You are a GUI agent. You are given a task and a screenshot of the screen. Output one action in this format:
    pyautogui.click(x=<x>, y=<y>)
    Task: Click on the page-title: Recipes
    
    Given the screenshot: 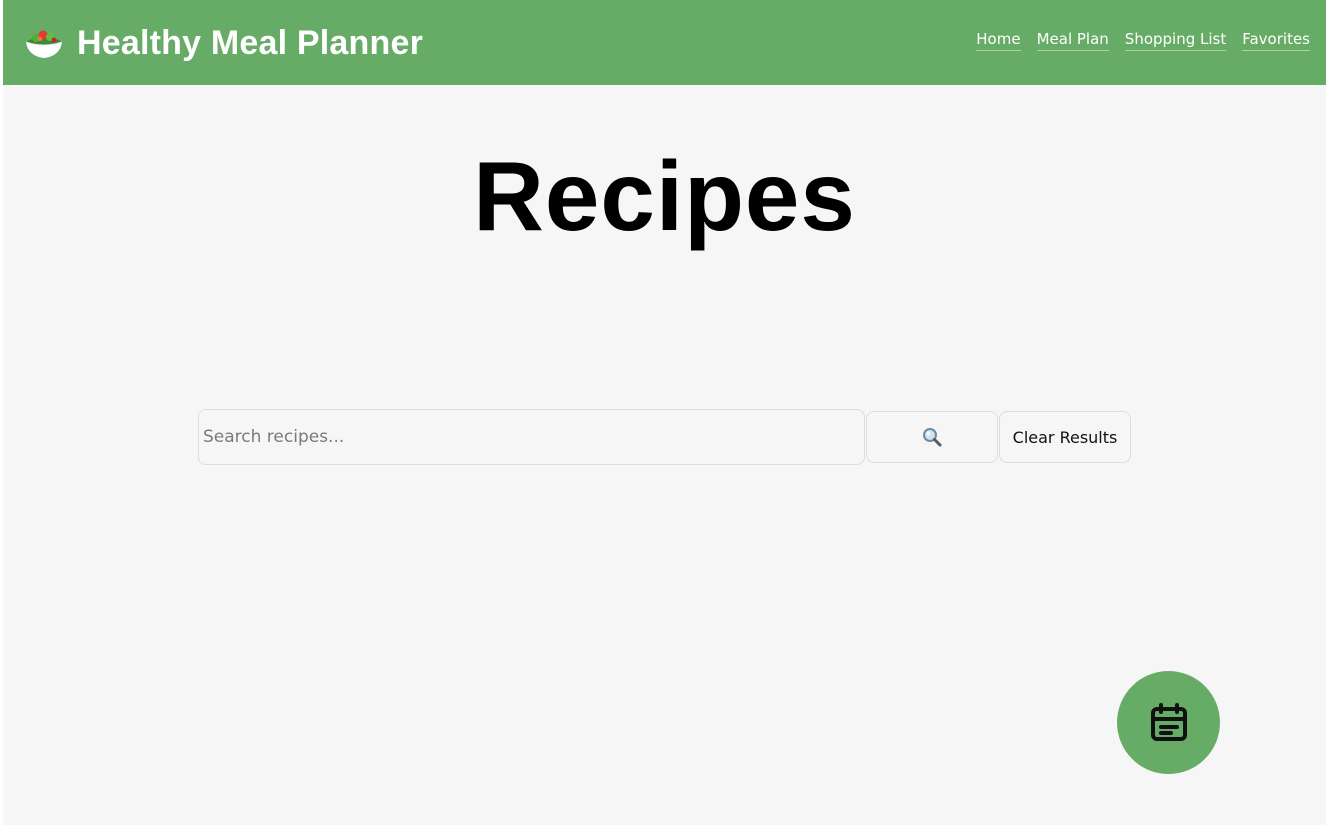 What is the action you would take?
    pyautogui.click(x=664, y=196)
    